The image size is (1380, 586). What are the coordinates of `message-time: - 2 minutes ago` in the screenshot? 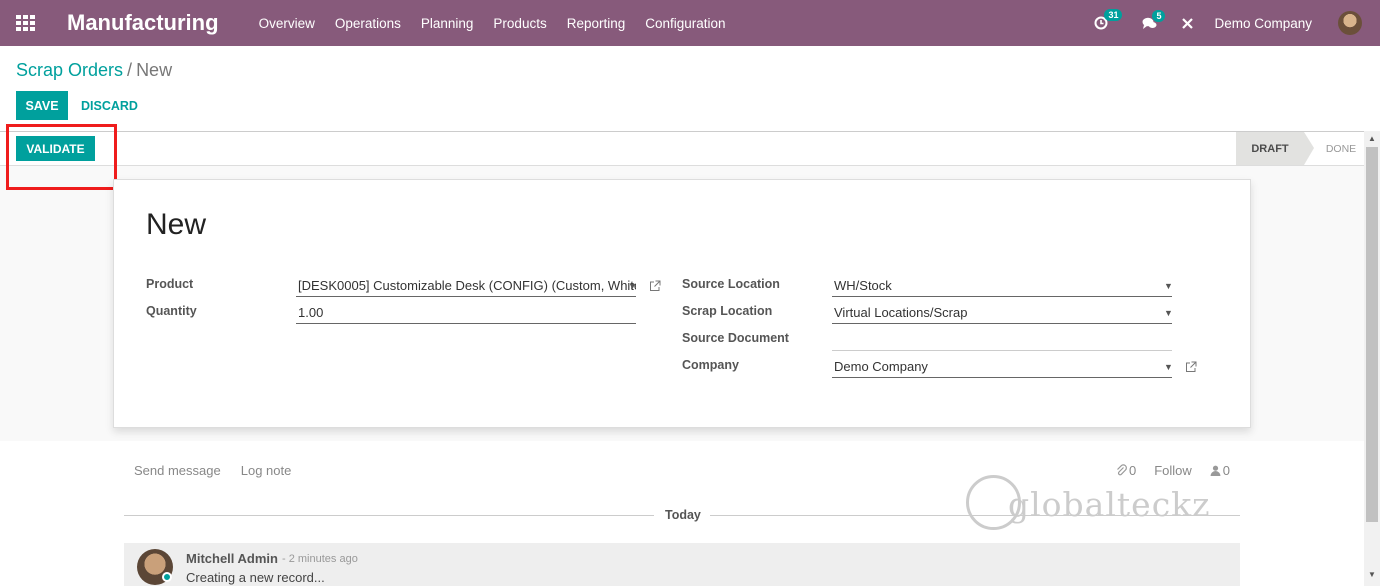 It's located at (320, 559).